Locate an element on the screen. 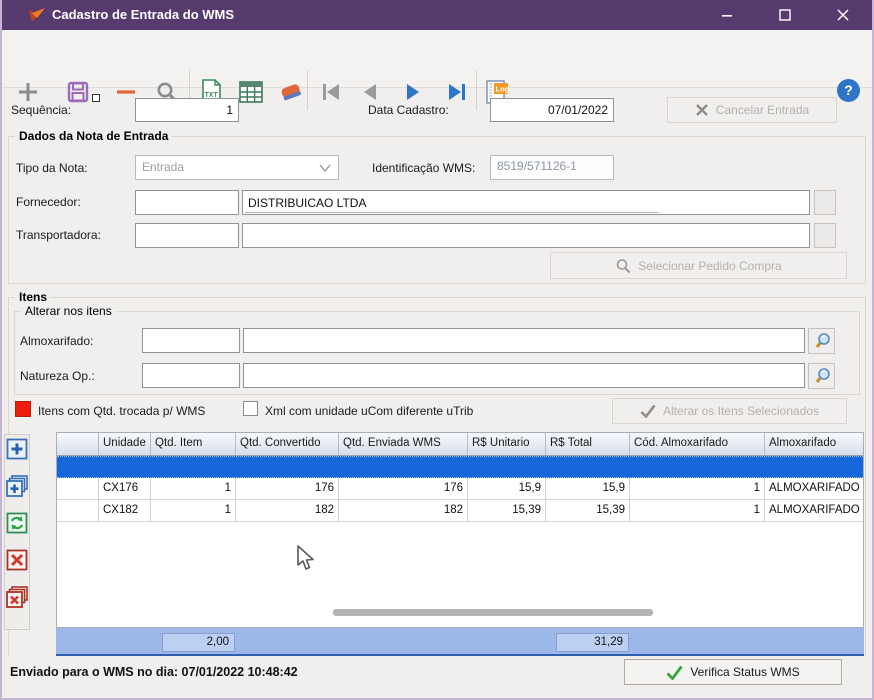 The image size is (874, 700). xml-ucom-checkbox is located at coordinates (250, 408).